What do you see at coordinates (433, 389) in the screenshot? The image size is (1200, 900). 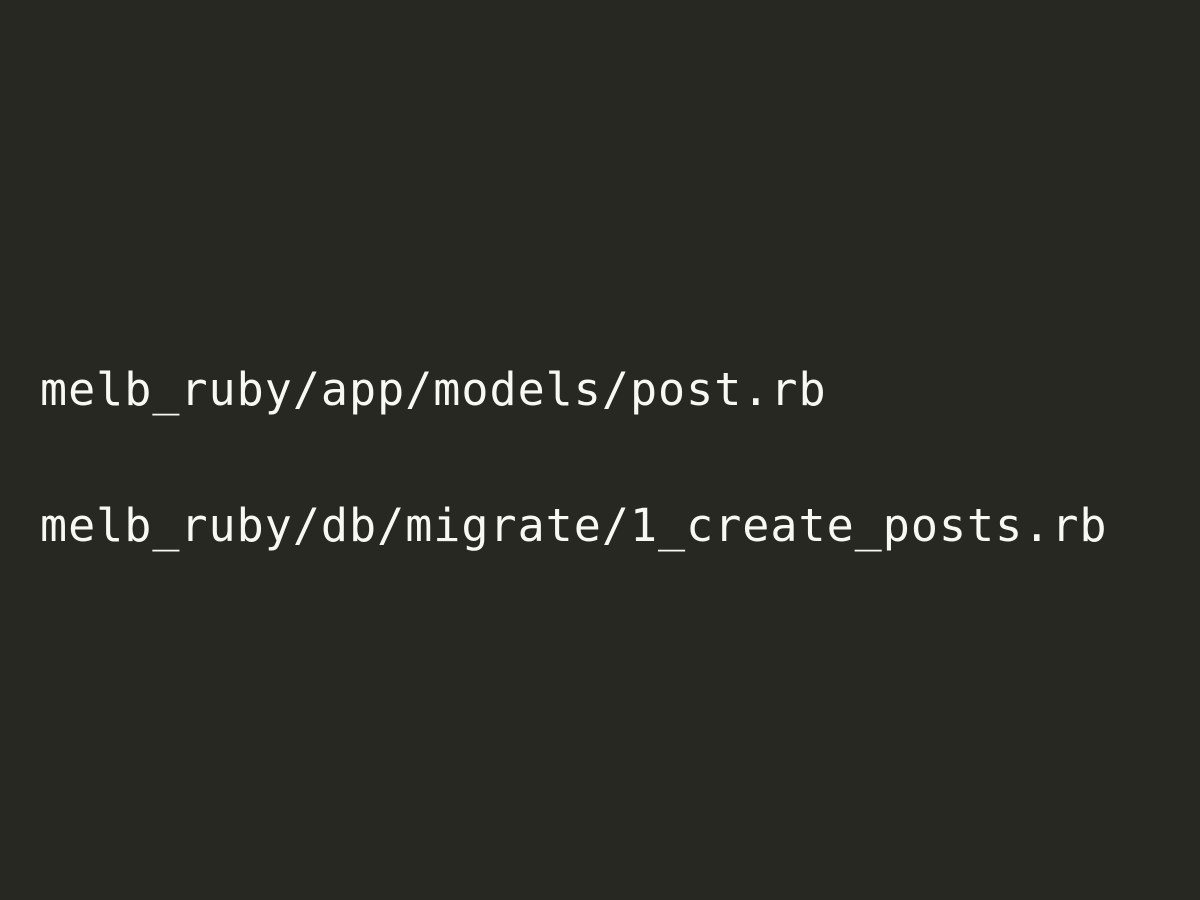 I see `model-file-path: melb_ruby/app/models/post.rb` at bounding box center [433, 389].